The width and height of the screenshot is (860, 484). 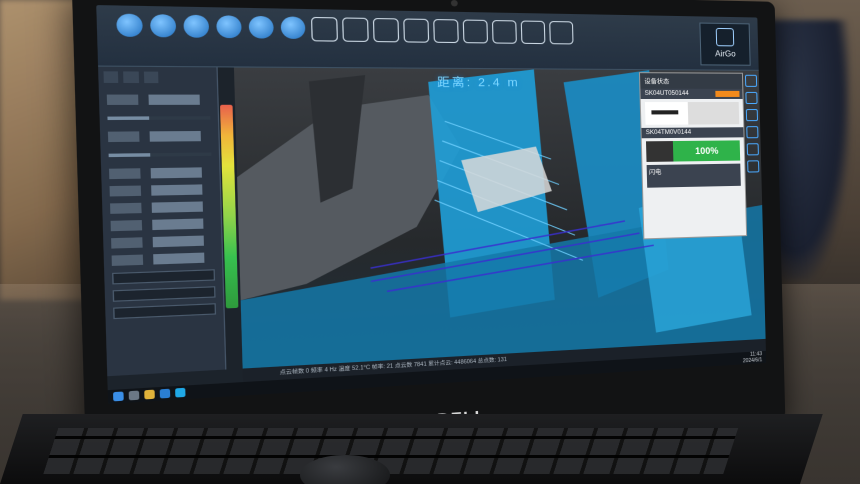 What do you see at coordinates (149, 395) in the screenshot?
I see `folder-icon` at bounding box center [149, 395].